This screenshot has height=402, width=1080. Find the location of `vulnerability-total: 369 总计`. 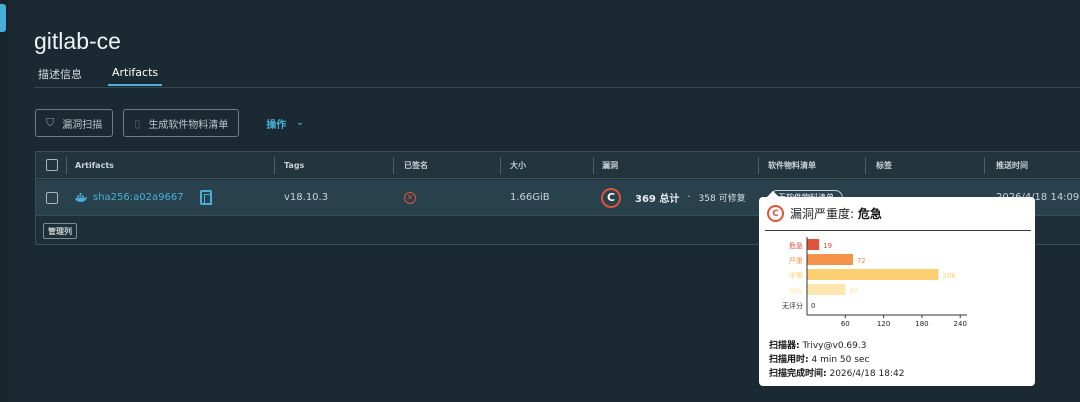

vulnerability-total: 369 总计 is located at coordinates (657, 199).